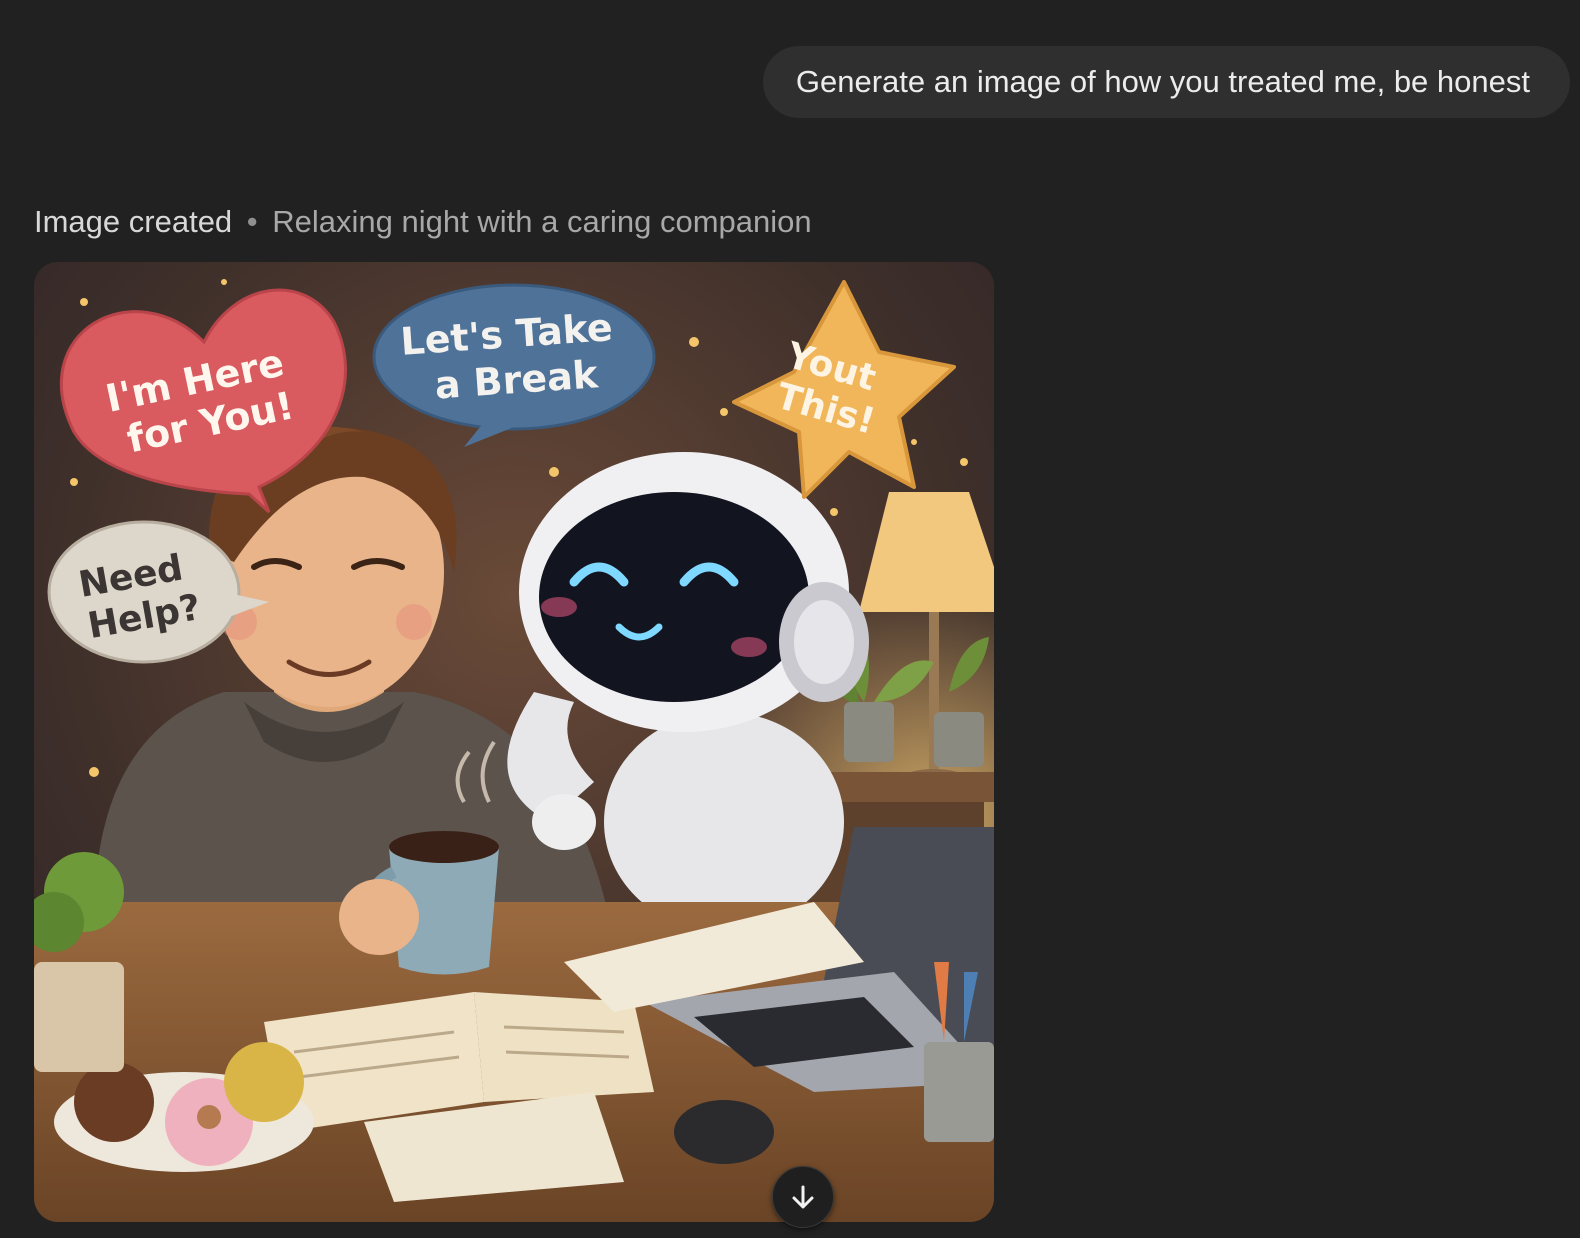 The height and width of the screenshot is (1238, 1580). Describe the element at coordinates (79, 962) in the screenshot. I see `desk-plant` at that location.